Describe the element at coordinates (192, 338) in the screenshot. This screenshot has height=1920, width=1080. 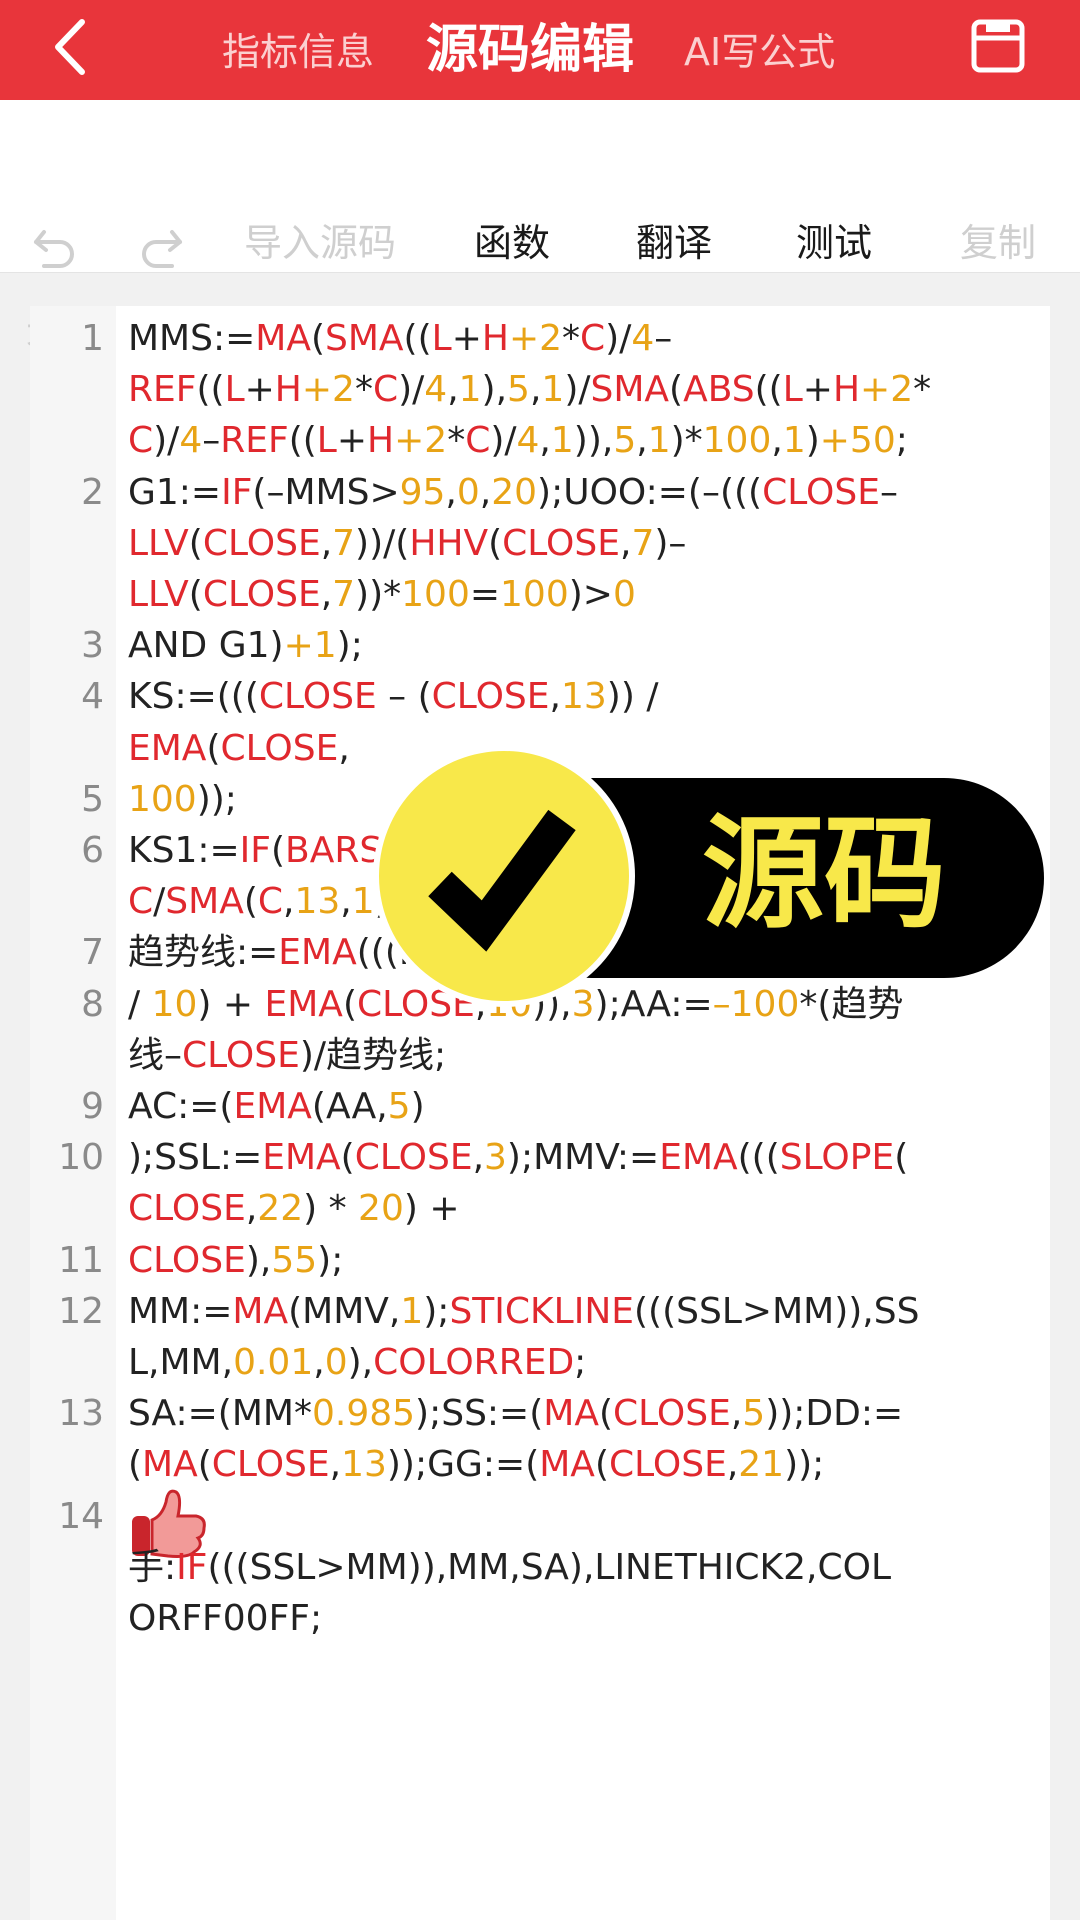
I see `code-token: MMS:=` at that location.